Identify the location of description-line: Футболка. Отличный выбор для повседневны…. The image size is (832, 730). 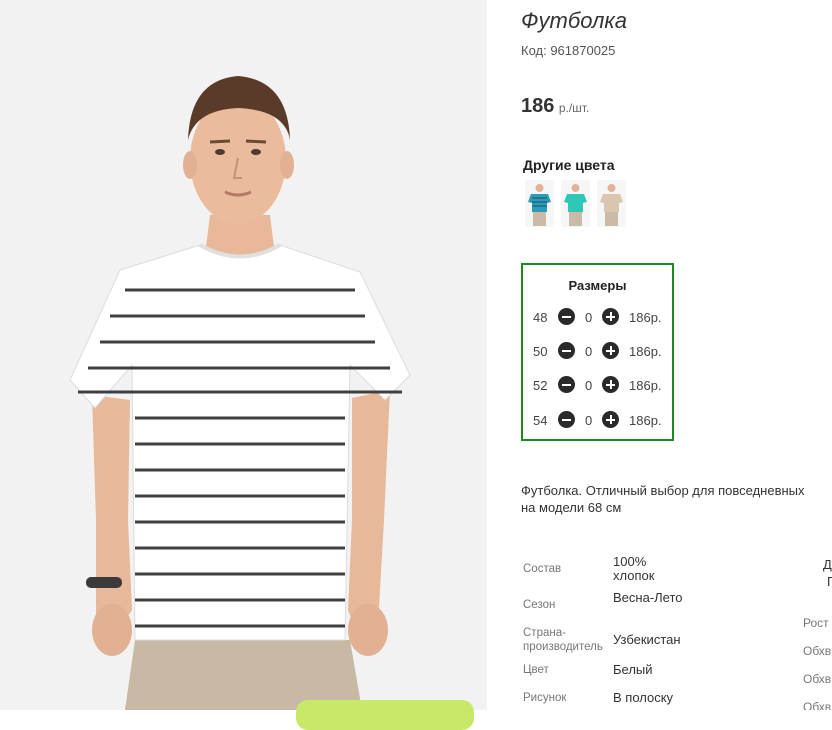
(663, 490).